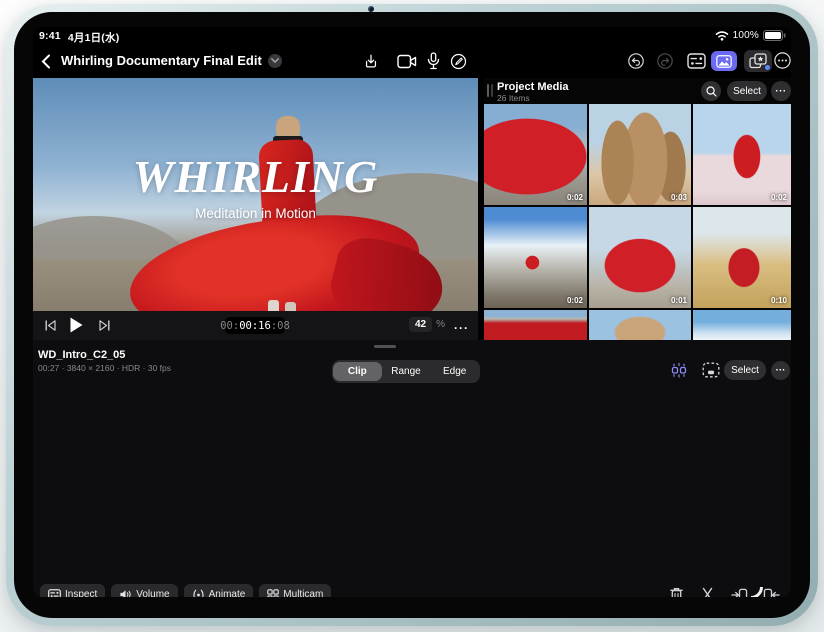 The image size is (824, 632). Describe the element at coordinates (679, 370) in the screenshot. I see `snapping-icon` at that location.